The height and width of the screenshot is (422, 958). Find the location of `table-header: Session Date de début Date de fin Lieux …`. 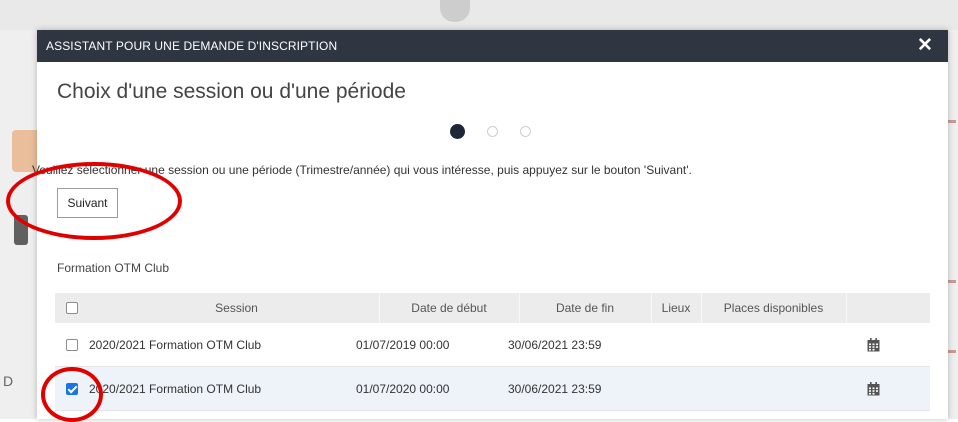

table-header: Session Date de début Date de fin Lieux … is located at coordinates (492, 308).